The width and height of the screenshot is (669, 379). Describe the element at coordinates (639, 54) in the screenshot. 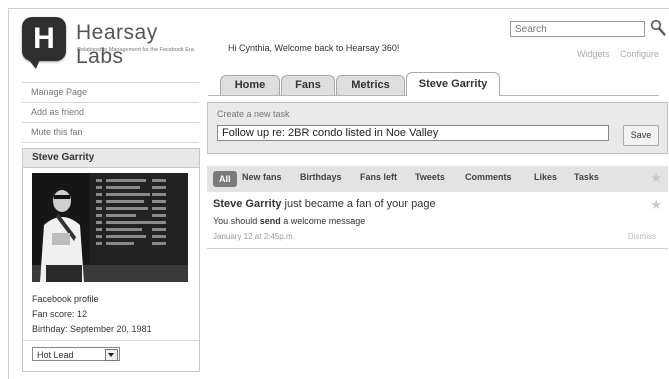

I see `configure-link: Configure` at that location.